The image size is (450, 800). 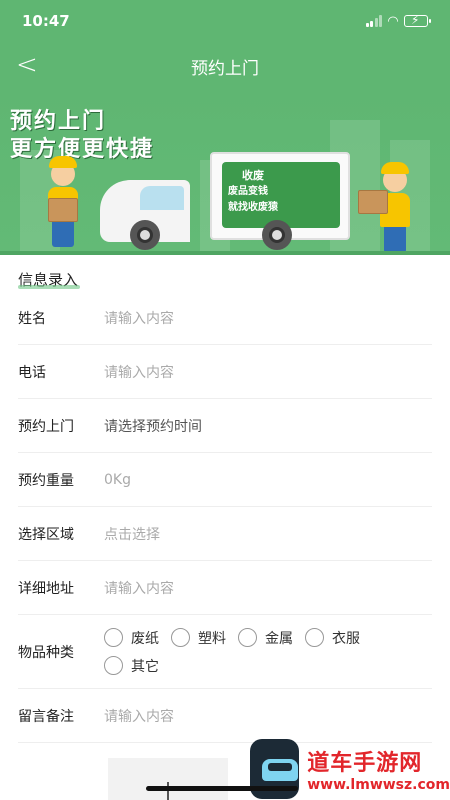 What do you see at coordinates (49, 273) in the screenshot?
I see `section-title: 信息录入` at bounding box center [49, 273].